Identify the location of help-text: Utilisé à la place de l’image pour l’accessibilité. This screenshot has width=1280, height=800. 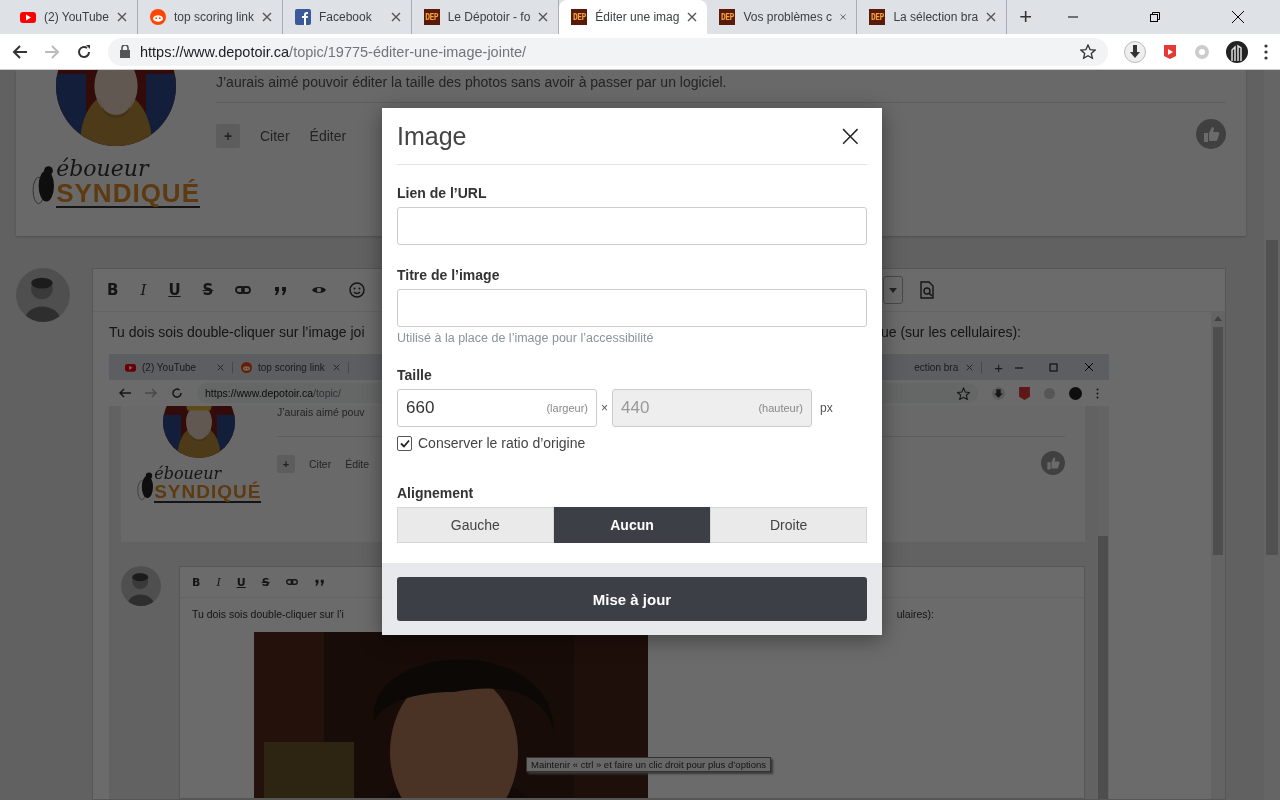
(526, 338).